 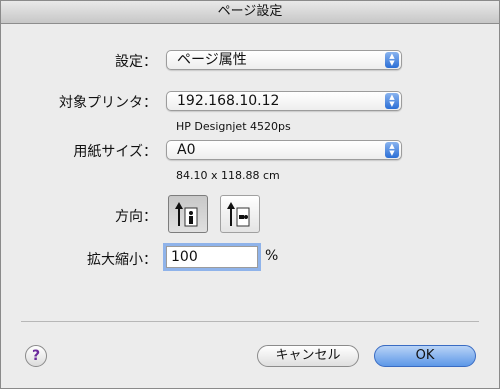 What do you see at coordinates (186, 150) in the screenshot?
I see `paper-size-value: A0` at bounding box center [186, 150].